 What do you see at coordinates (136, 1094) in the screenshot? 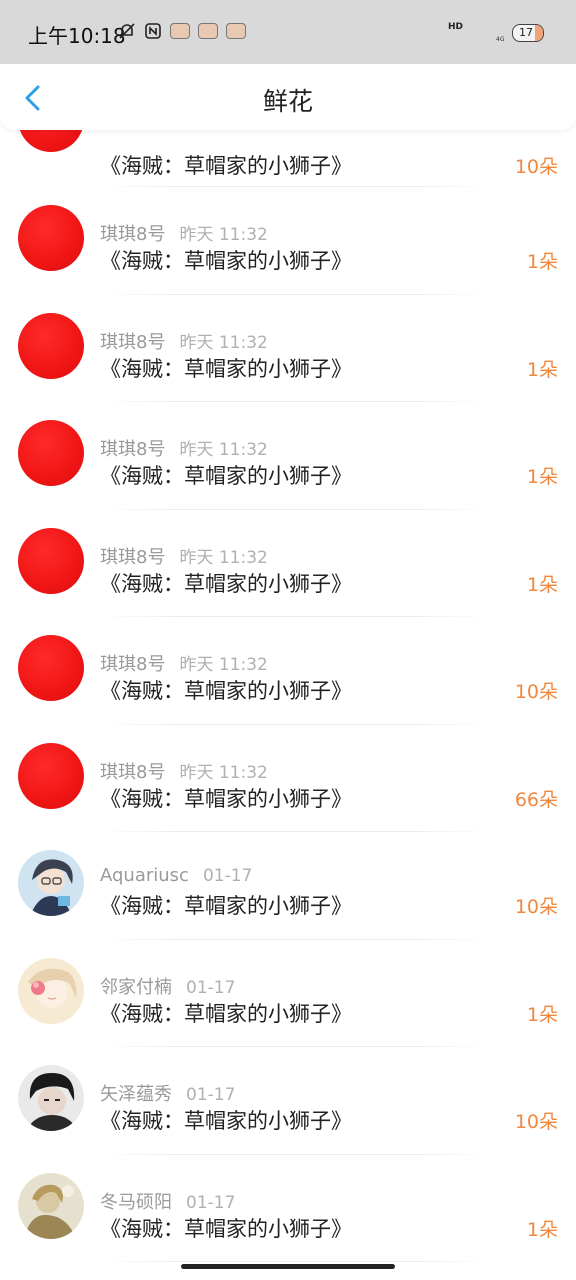
I see `user-name-text: 矢泽蕴秀` at bounding box center [136, 1094].